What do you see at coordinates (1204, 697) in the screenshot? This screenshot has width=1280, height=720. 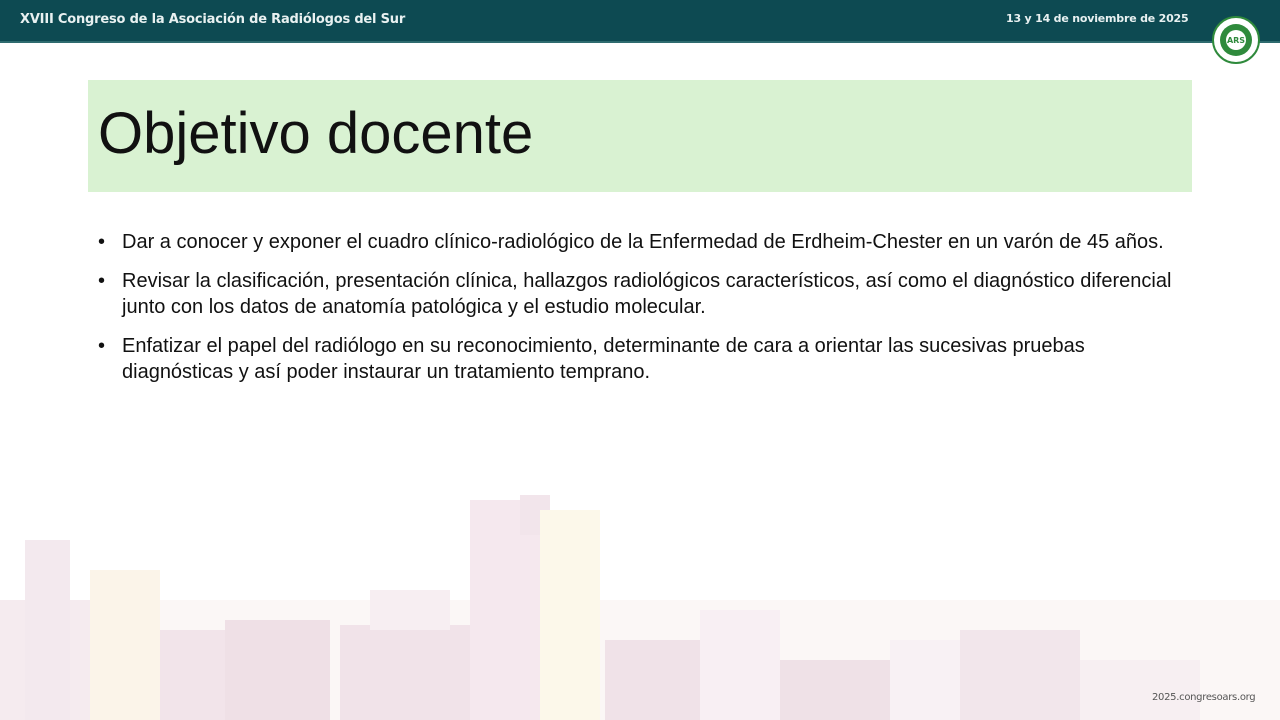 I see `footer-url: 2025.congresoars.org` at bounding box center [1204, 697].